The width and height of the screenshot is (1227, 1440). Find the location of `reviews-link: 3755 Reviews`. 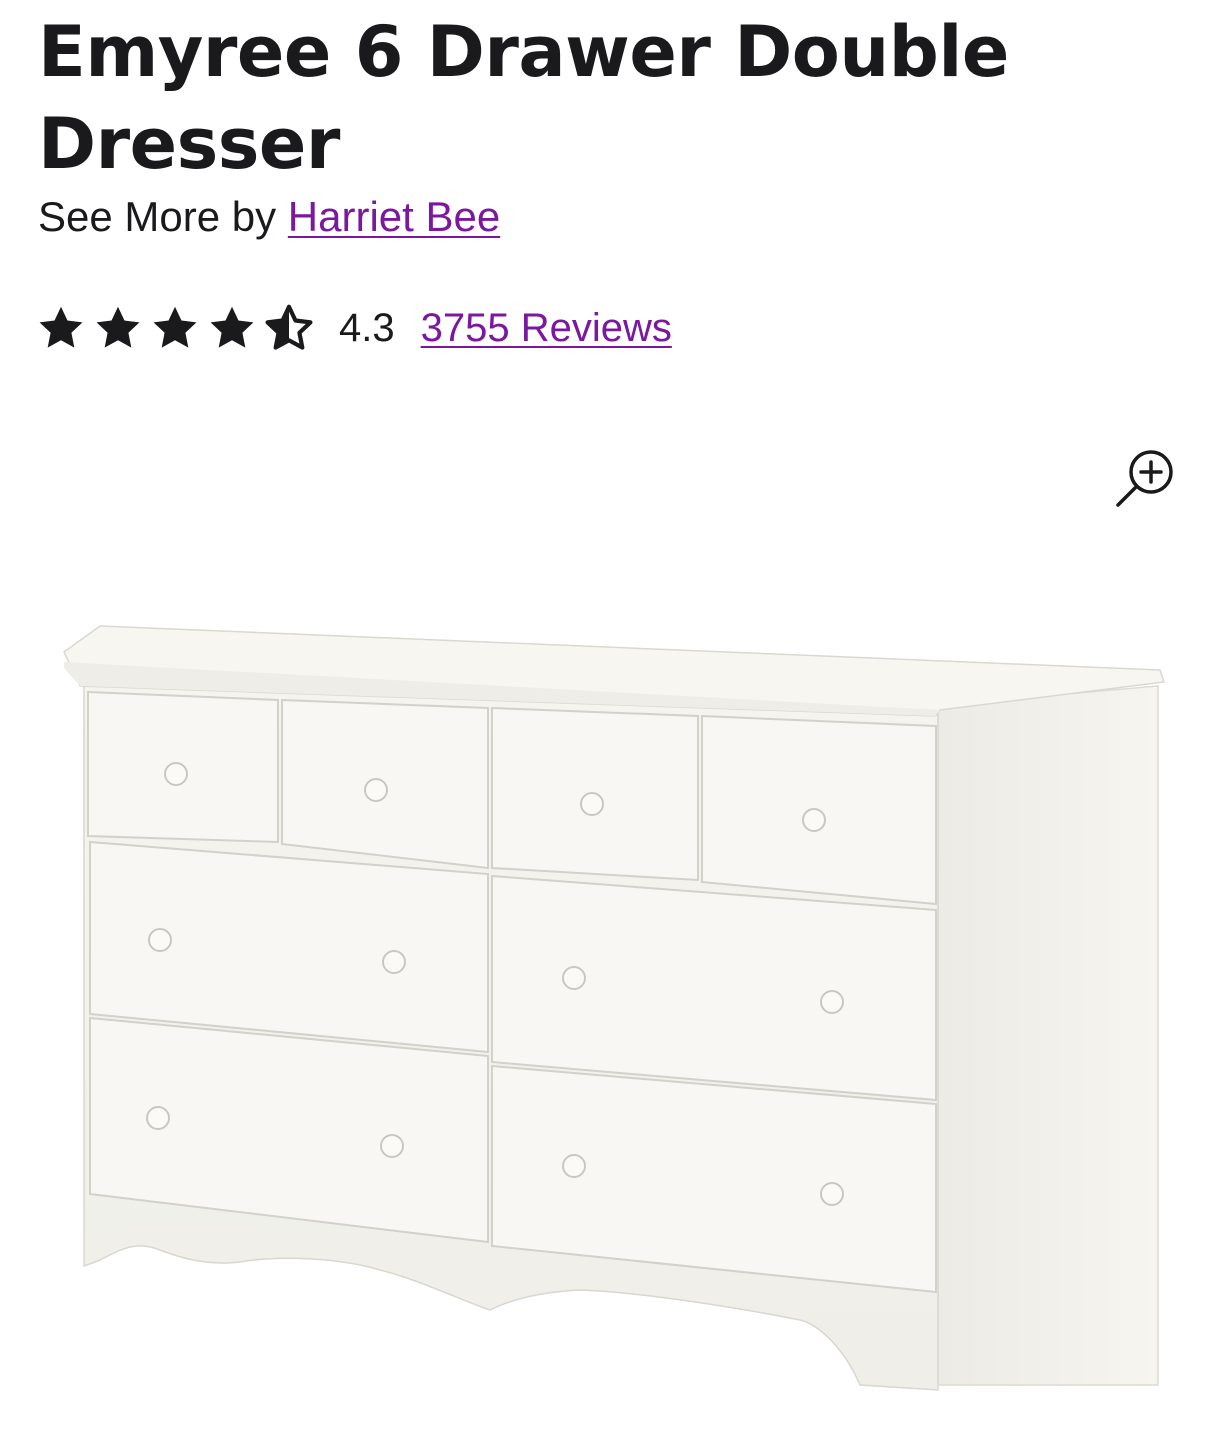

reviews-link: 3755 Reviews is located at coordinates (546, 328).